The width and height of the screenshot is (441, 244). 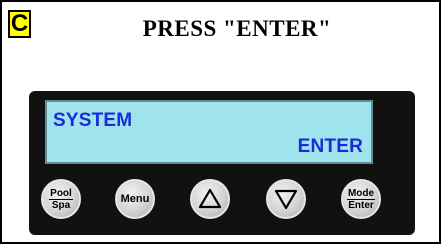 I want to click on up-button, so click(x=210, y=199).